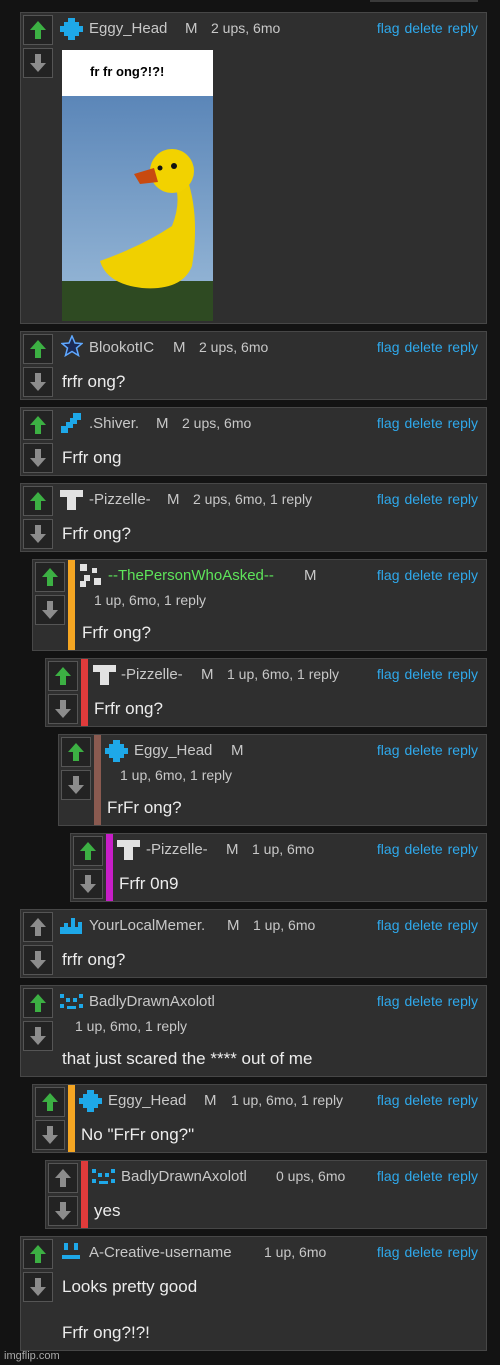 The width and height of the screenshot is (500, 1365). What do you see at coordinates (137, 185) in the screenshot?
I see `meme-image: fr fr ong?!?!` at bounding box center [137, 185].